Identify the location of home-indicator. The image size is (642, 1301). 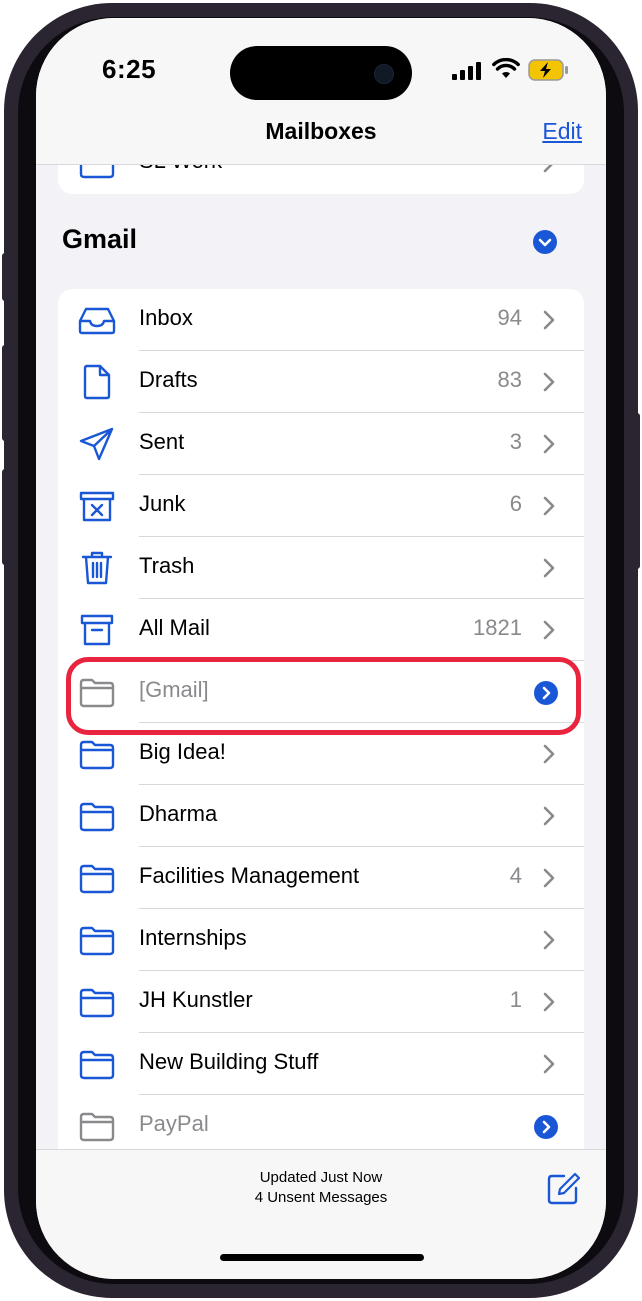
(322, 1257).